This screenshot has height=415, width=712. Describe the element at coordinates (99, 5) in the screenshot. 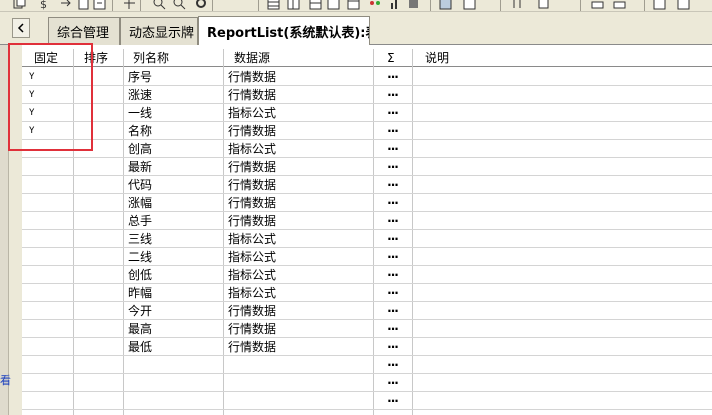

I see `export-button` at that location.